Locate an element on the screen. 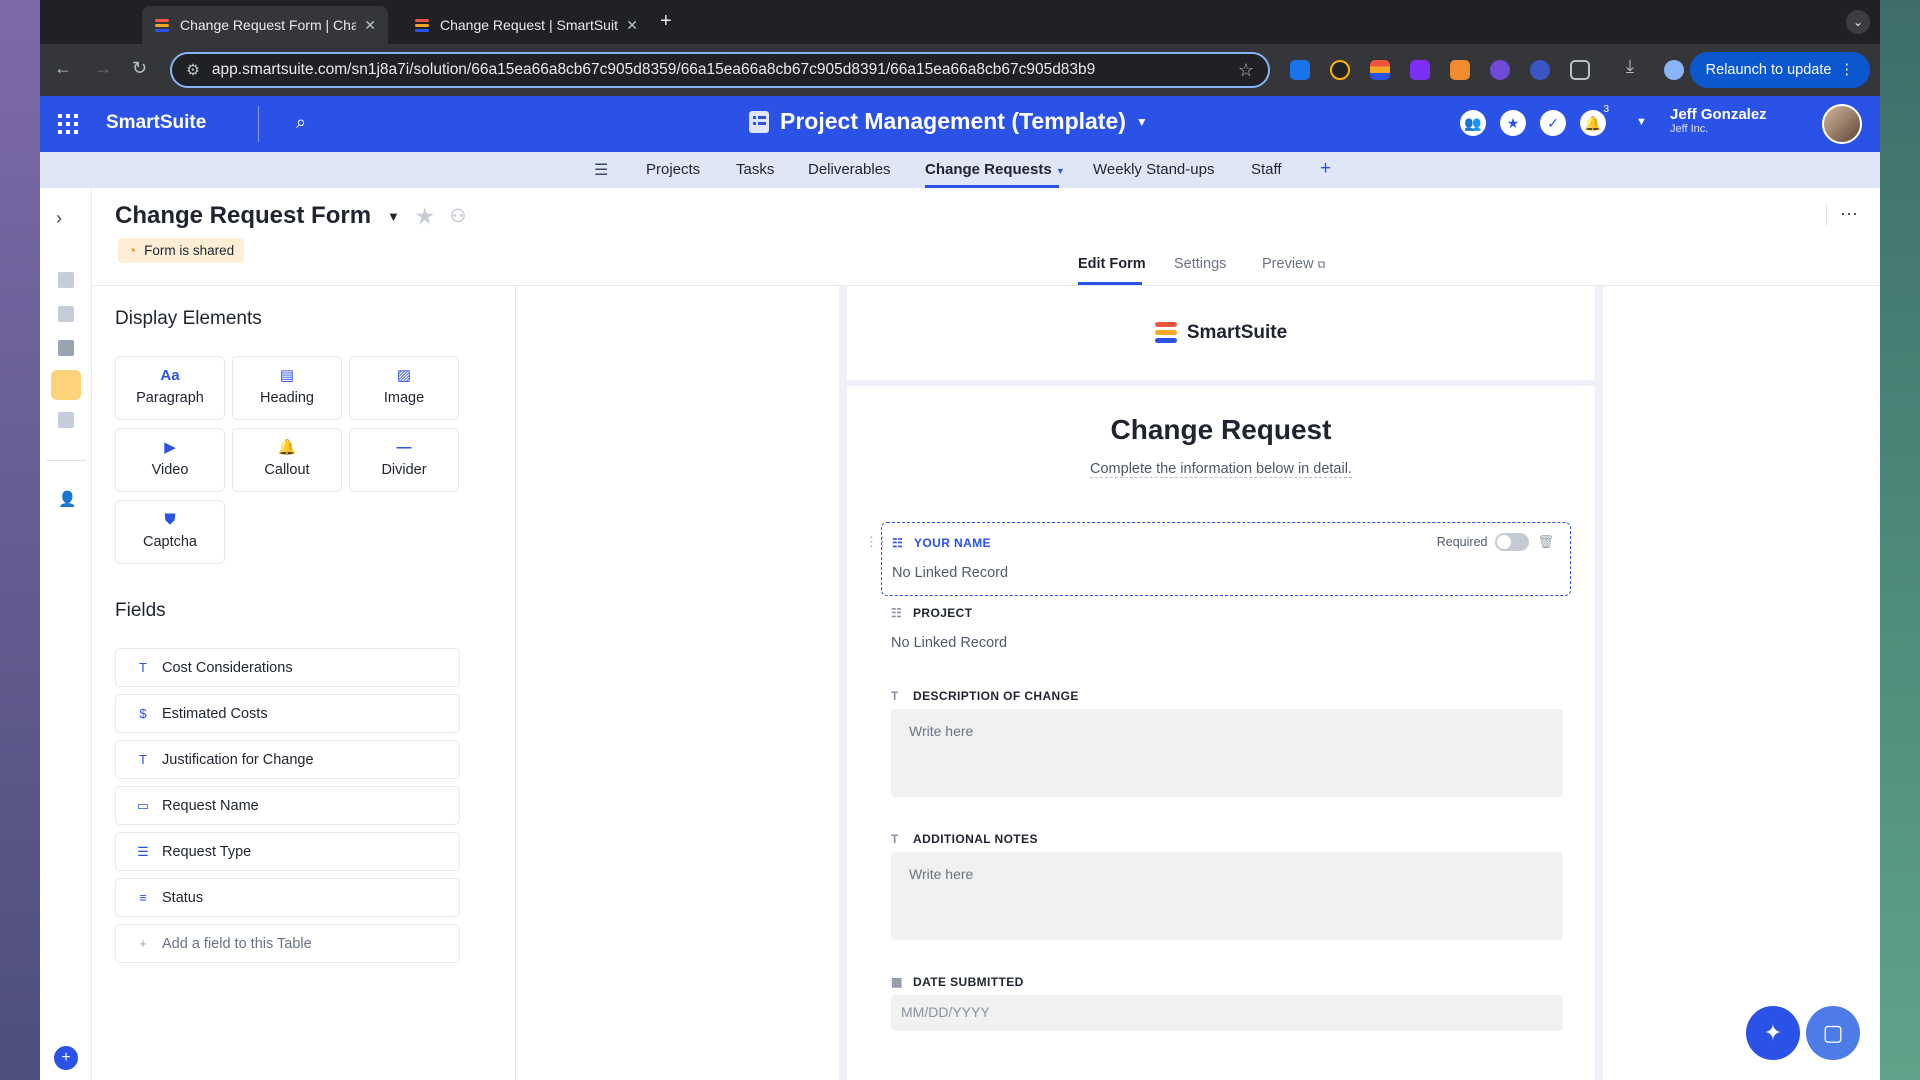  reload-icon: ↻ is located at coordinates (139, 68).